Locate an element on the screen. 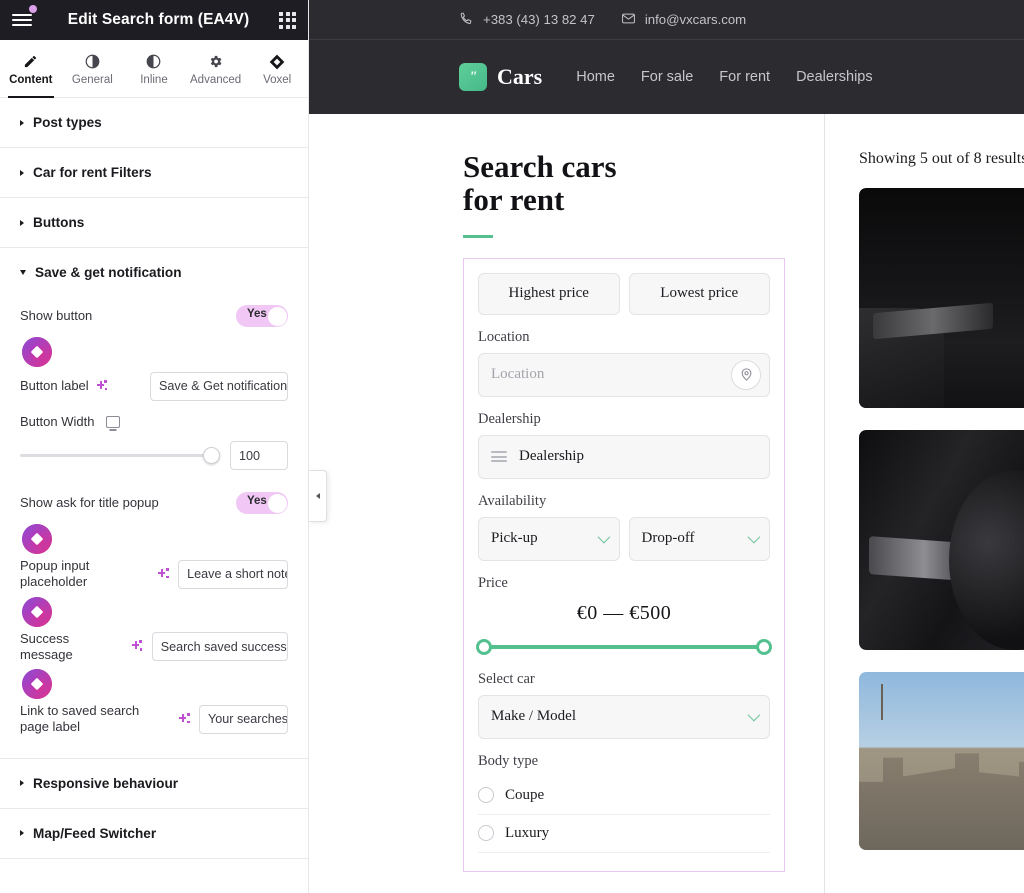  topbar-email: info@vxcars.com is located at coordinates (683, 20).